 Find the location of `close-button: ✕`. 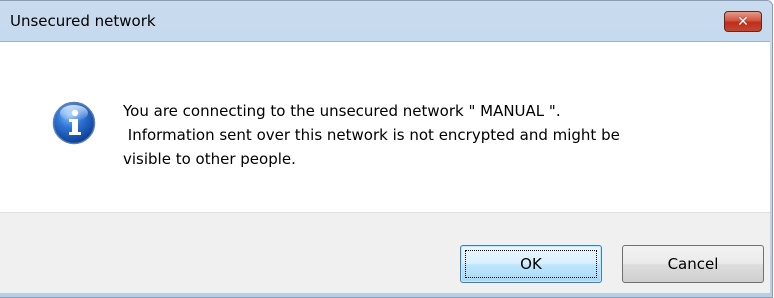

close-button: ✕ is located at coordinates (743, 21).